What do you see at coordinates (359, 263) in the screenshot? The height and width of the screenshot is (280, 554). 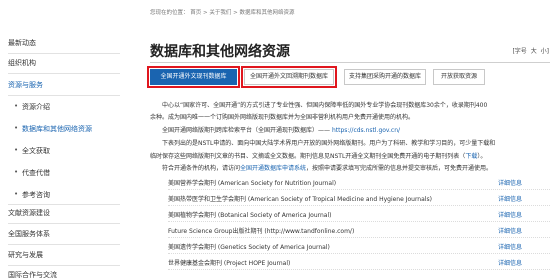 I see `database-row: 世界健康基金会期刊 (Project HOPE Journal) 详细信息` at bounding box center [359, 263].